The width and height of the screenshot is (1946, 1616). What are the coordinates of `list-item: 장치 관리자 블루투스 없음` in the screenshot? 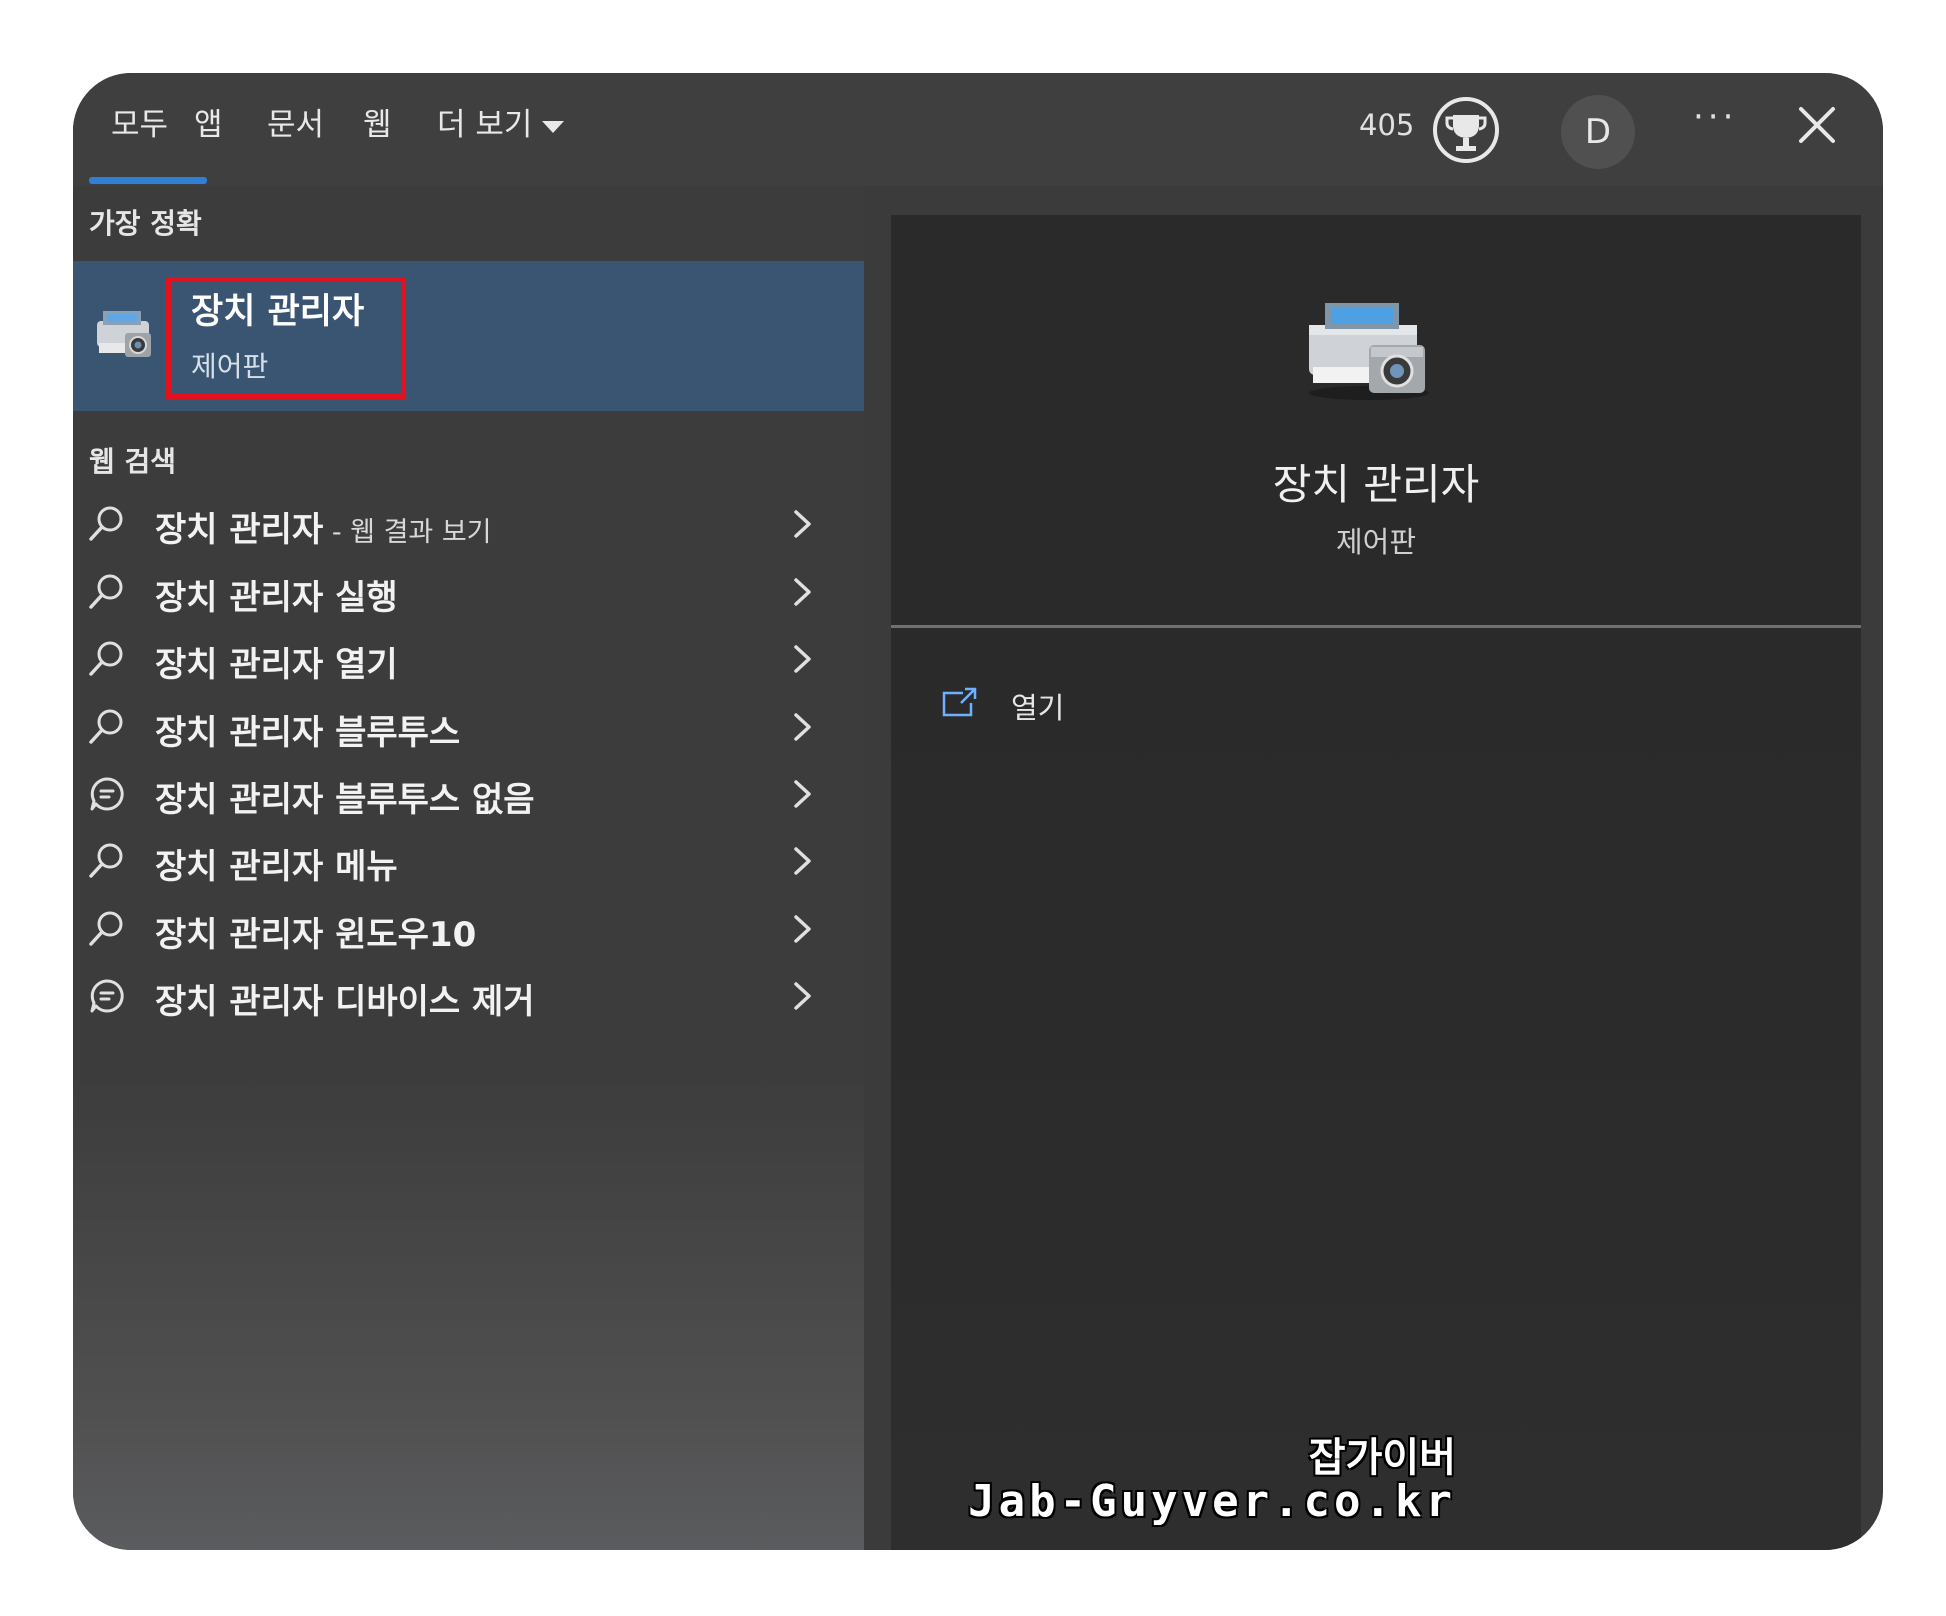 It's located at (468, 793).